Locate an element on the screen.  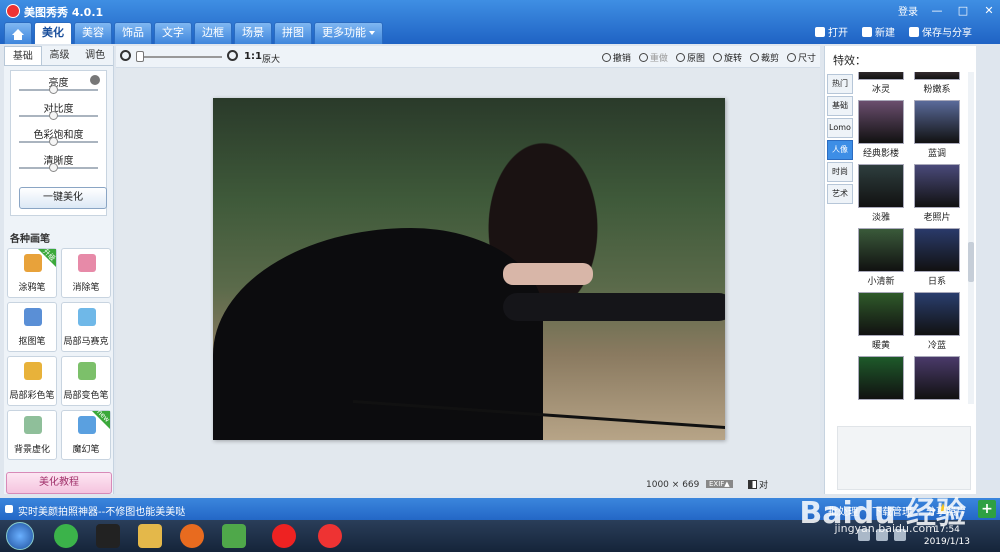
effects-title: 特效： is located at coordinates (849, 60).